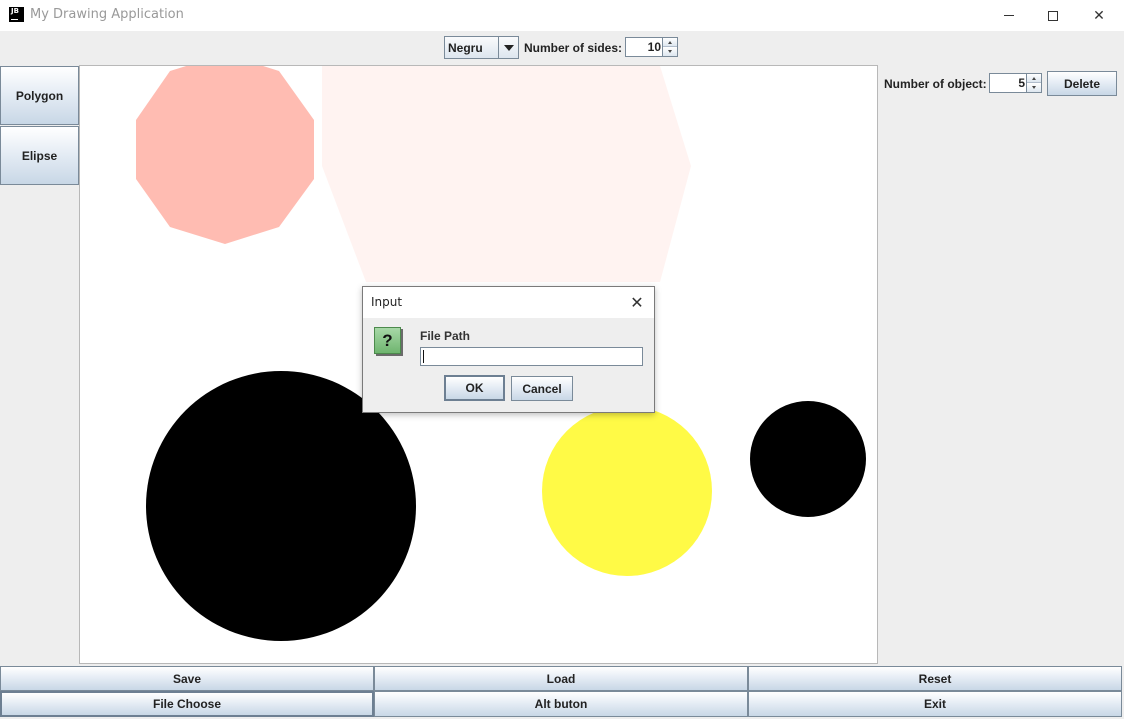  I want to click on file-choose-button: File Choose, so click(187, 704).